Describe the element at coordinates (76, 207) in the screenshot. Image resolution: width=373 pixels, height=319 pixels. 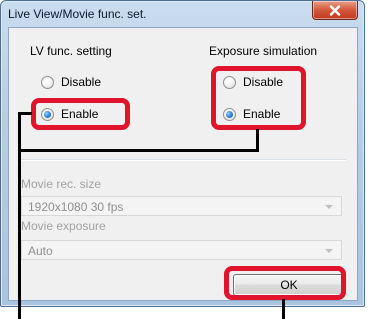
I see `movie-rec-size-value: 1920x1080 30 fps` at that location.